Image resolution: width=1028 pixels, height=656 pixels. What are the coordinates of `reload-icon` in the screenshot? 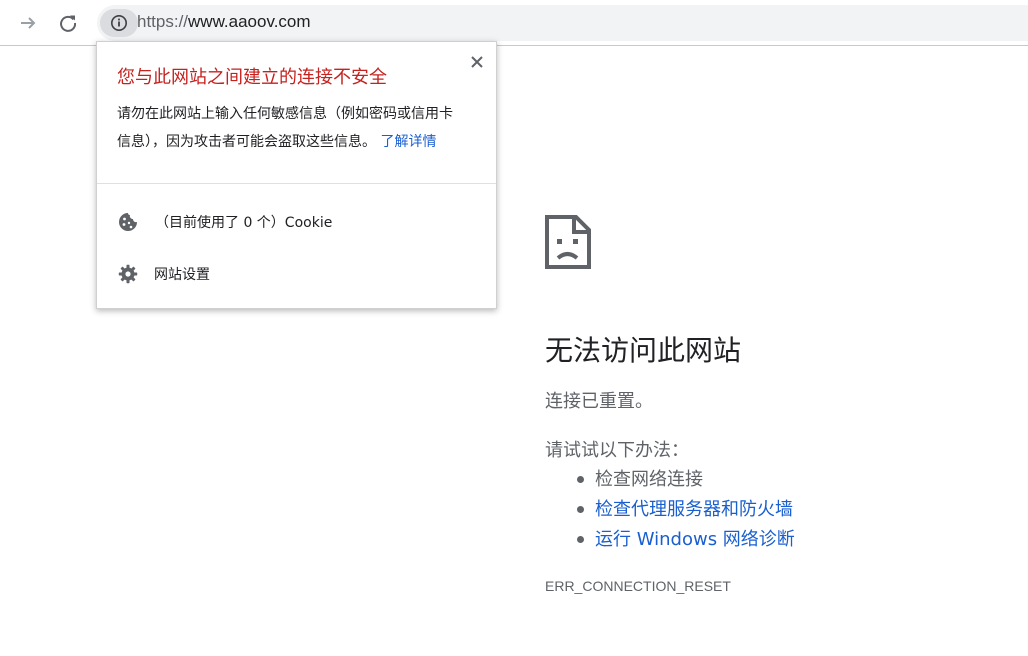 It's located at (68, 23).